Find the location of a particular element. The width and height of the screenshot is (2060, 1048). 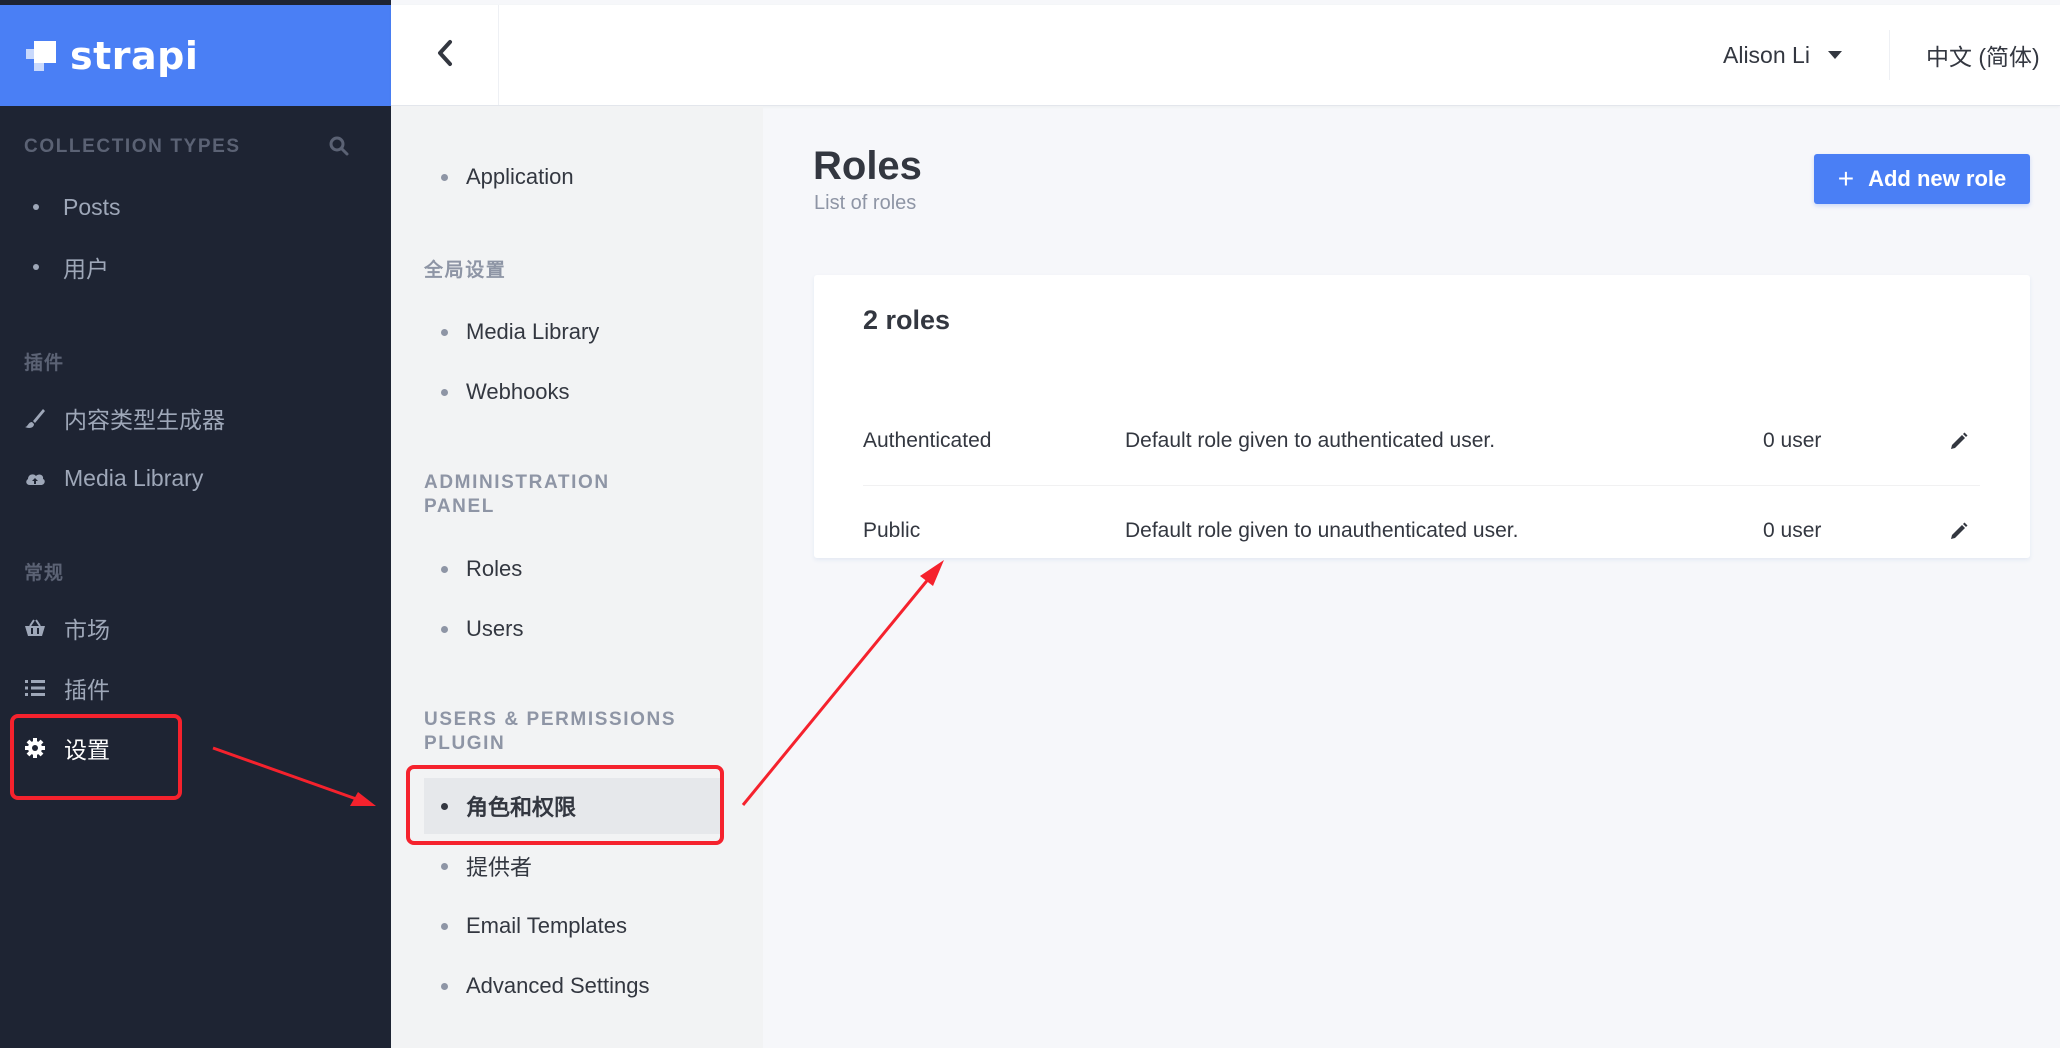

settings-nav-label: Roles is located at coordinates (494, 568).